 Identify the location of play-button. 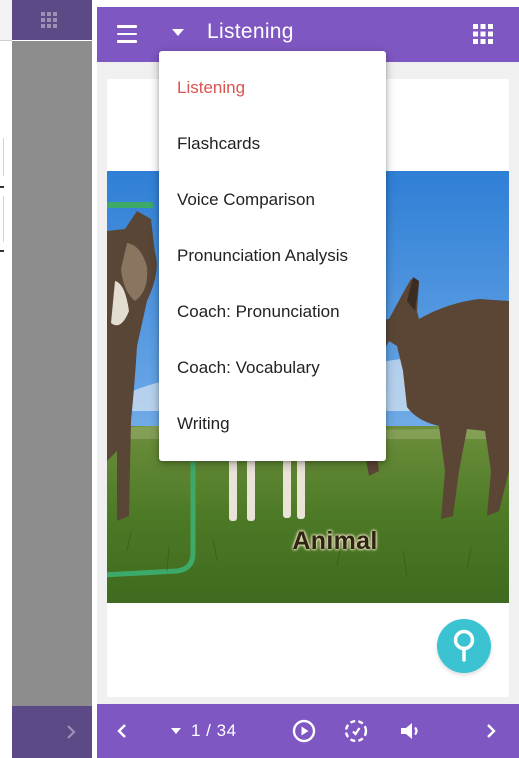
(304, 731).